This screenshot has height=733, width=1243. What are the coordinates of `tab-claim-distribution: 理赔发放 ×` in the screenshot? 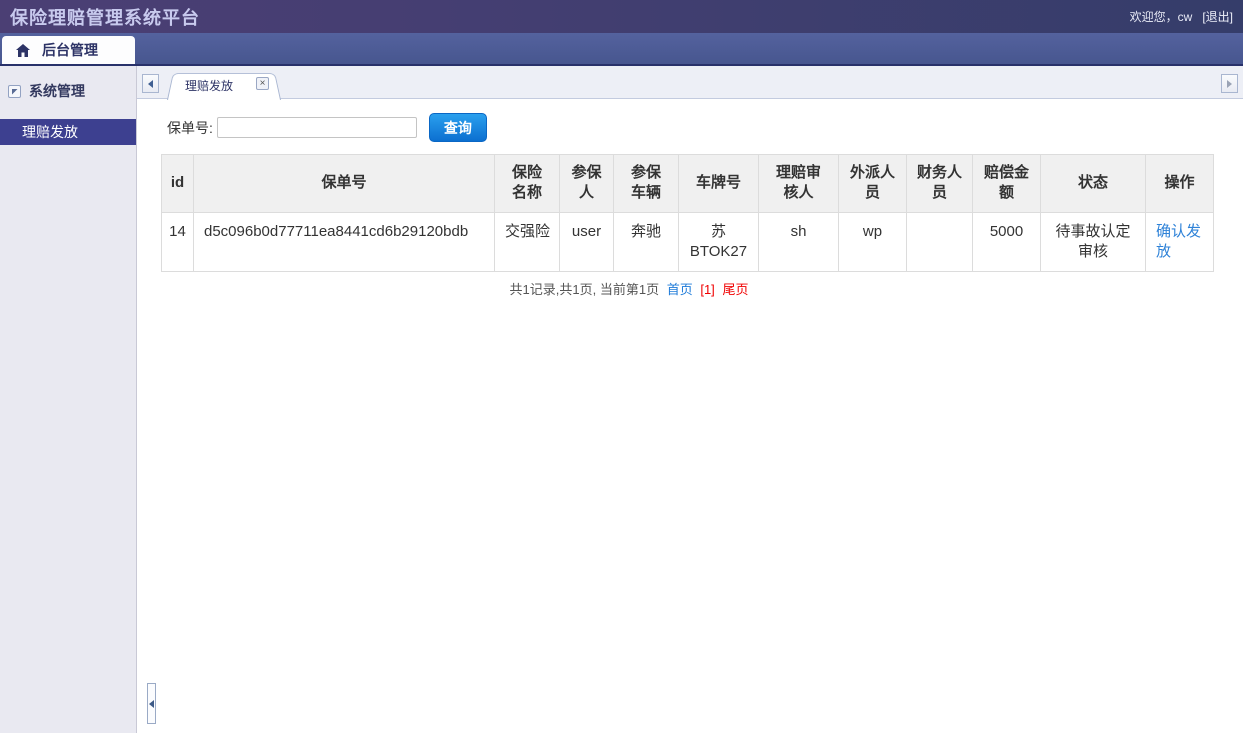 It's located at (224, 85).